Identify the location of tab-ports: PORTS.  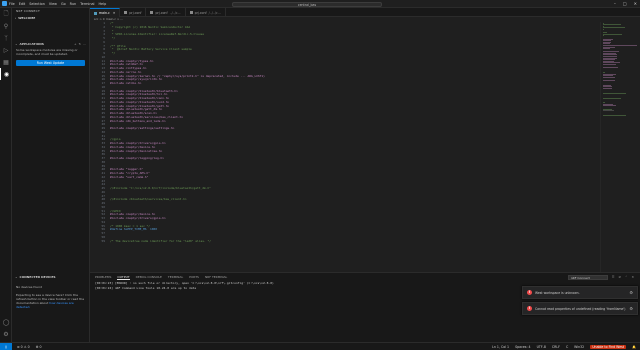
(194, 277).